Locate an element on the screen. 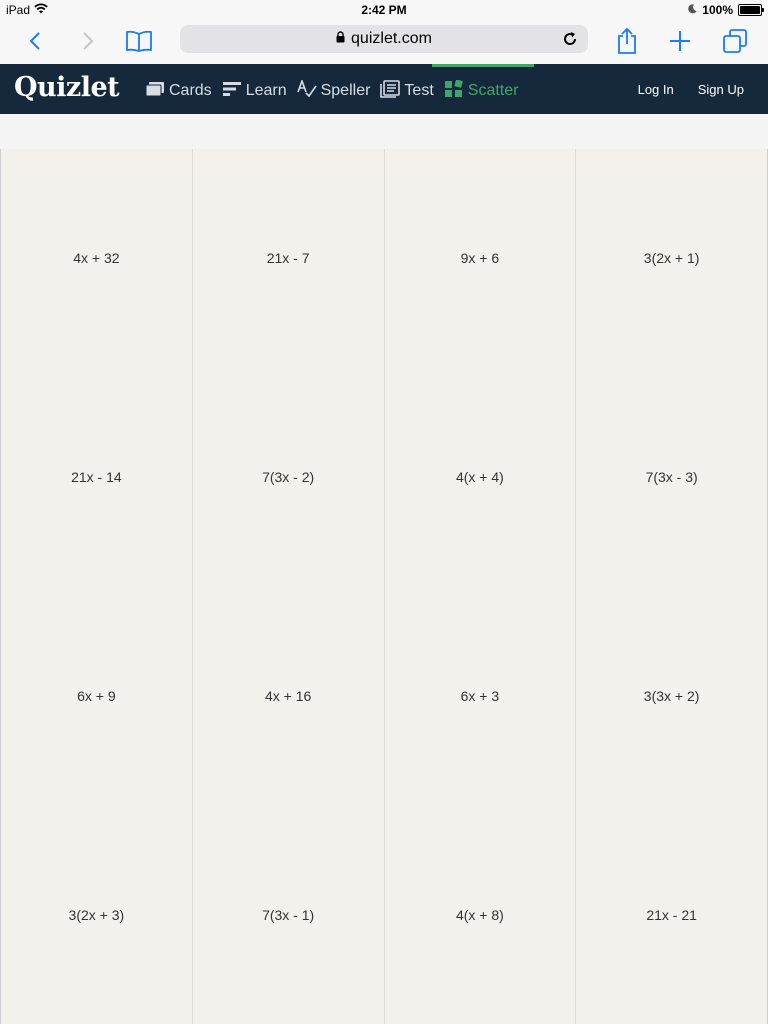  scatter-card: 4x + 16 is located at coordinates (289, 696).